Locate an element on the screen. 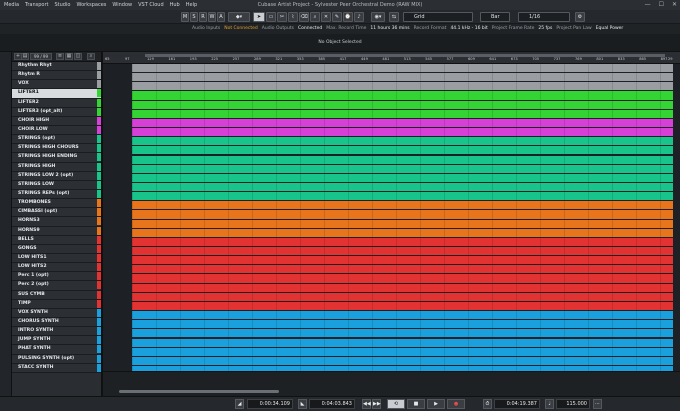  track-row: HORNS9 is located at coordinates (56, 231).